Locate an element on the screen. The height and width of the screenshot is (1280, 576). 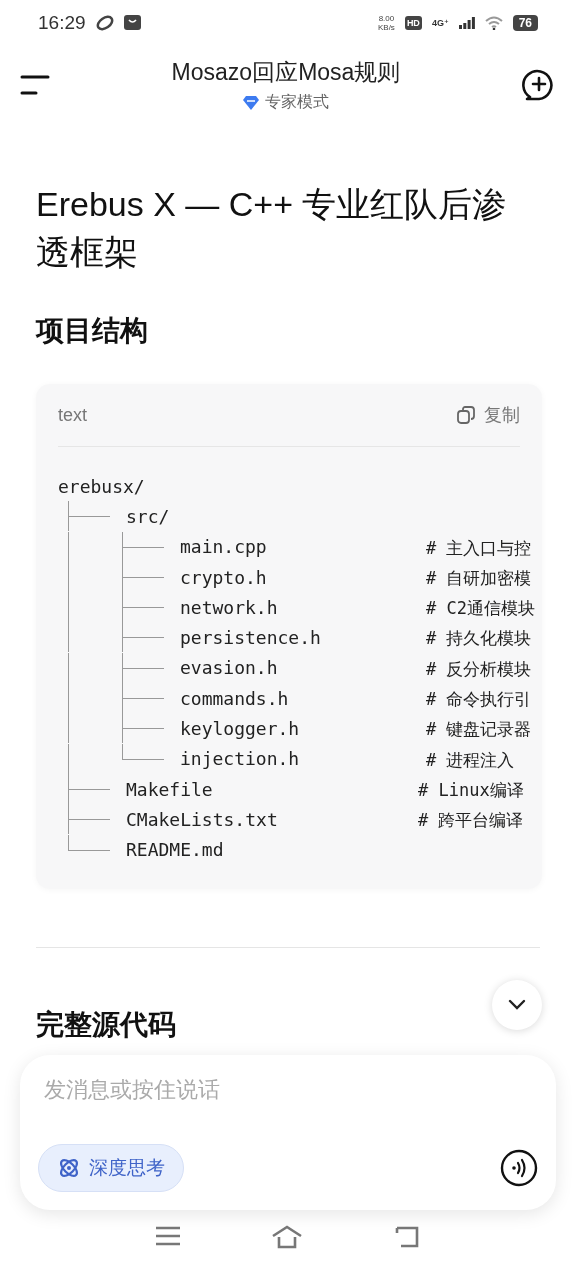
file-name: Makefile is located at coordinates (169, 789).